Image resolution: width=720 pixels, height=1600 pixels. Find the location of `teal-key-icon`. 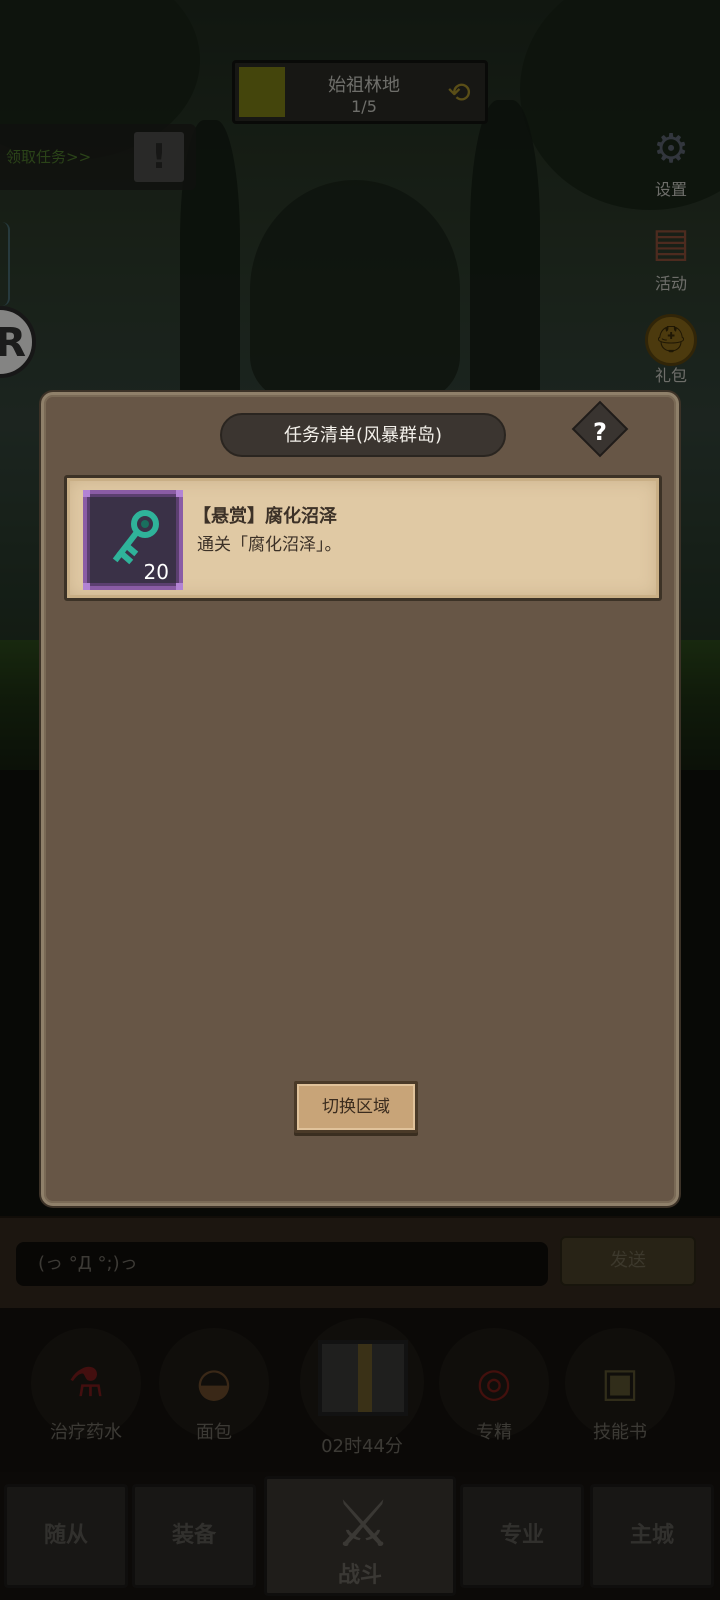

teal-key-icon is located at coordinates (135, 537).